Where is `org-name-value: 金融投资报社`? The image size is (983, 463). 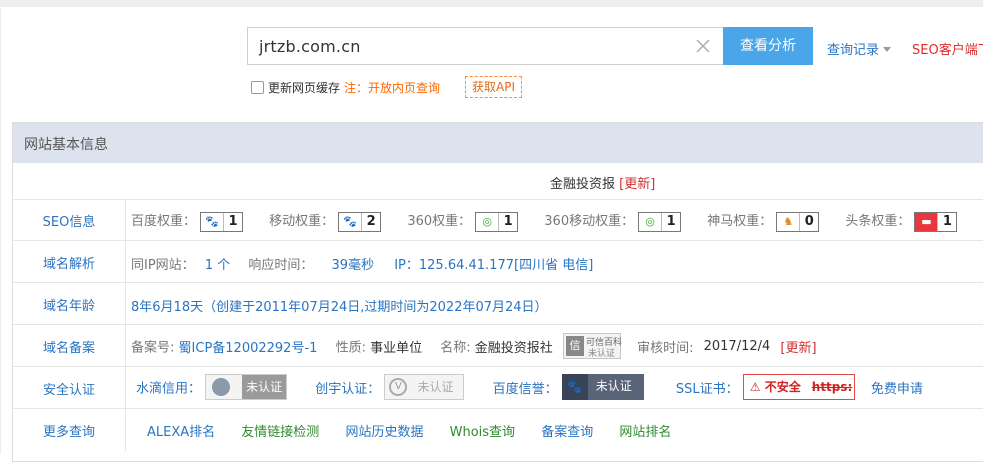
org-name-value: 金融投资报社 is located at coordinates (513, 348).